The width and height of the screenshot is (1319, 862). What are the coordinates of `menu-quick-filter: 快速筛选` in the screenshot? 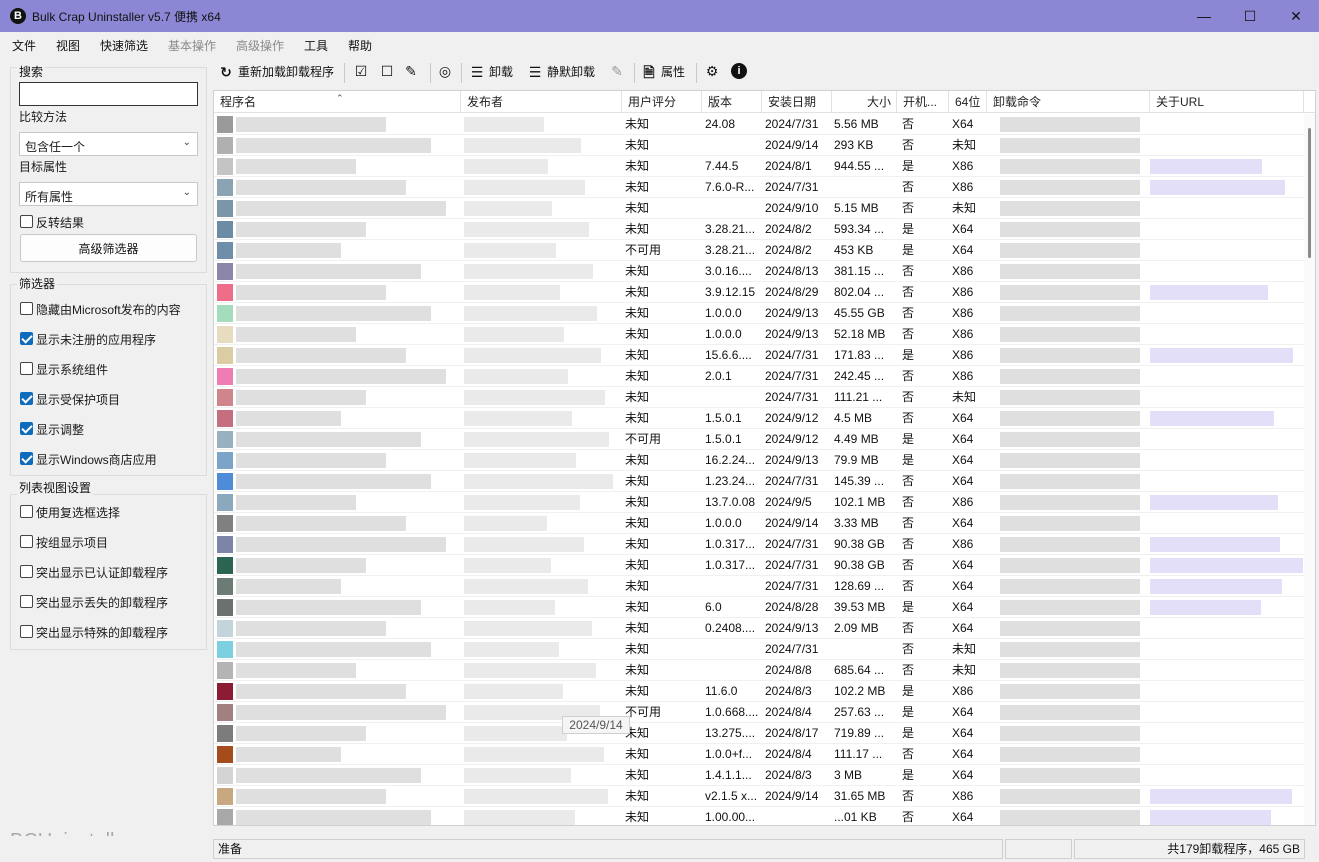 It's located at (124, 45).